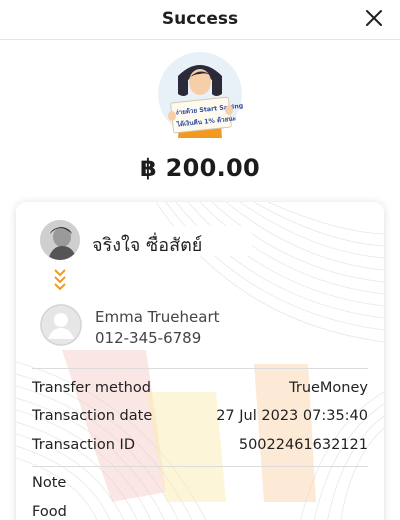 The width and height of the screenshot is (400, 520). Describe the element at coordinates (303, 445) in the screenshot. I see `transaction-id-value: 50022461632121` at that location.